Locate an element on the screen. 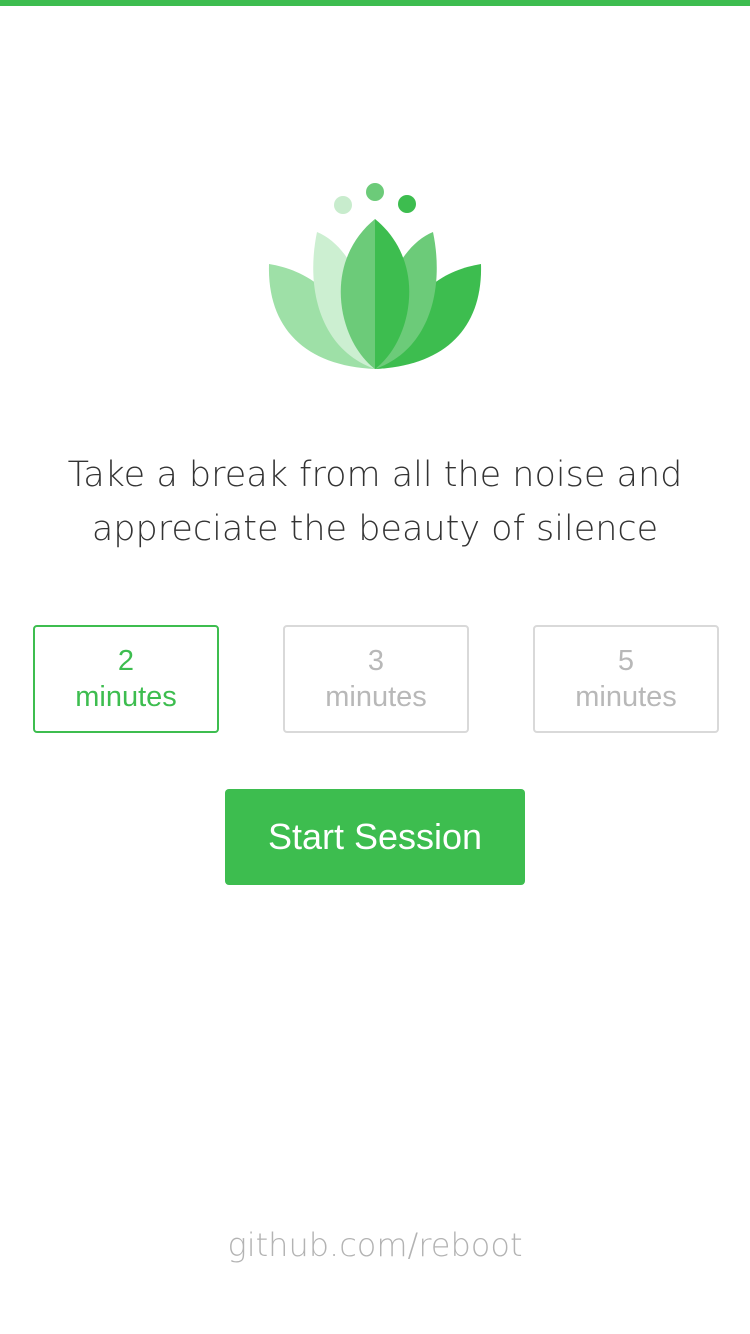  duration-value: 2 is located at coordinates (126, 661).